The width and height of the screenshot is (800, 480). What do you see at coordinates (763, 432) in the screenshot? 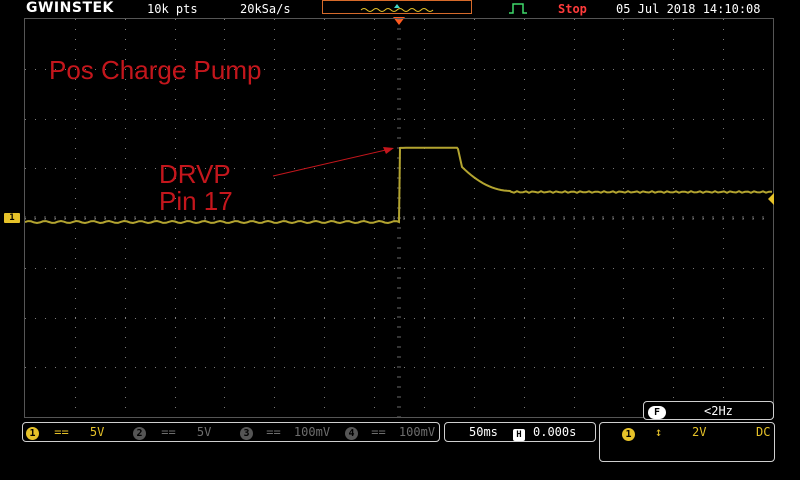
I see `trigger-coupling: DC` at bounding box center [763, 432].